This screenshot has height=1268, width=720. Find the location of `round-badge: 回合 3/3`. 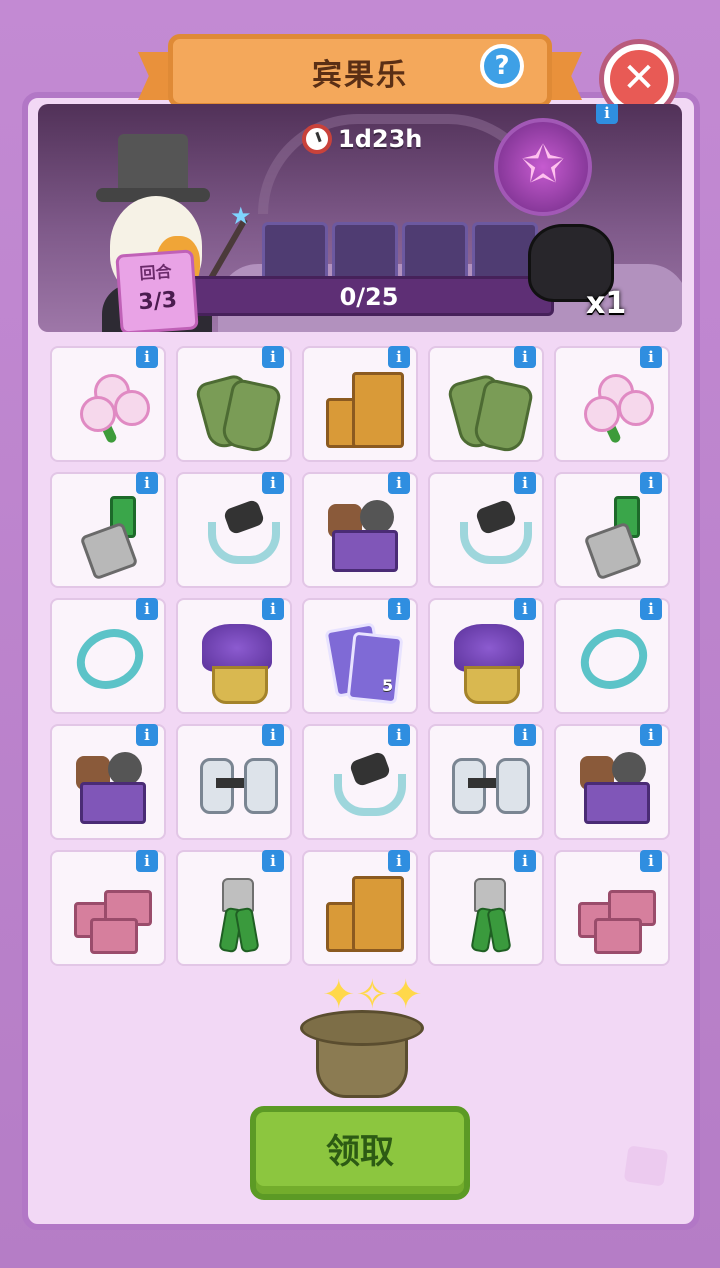

round-badge: 回合 3/3 is located at coordinates (157, 290).